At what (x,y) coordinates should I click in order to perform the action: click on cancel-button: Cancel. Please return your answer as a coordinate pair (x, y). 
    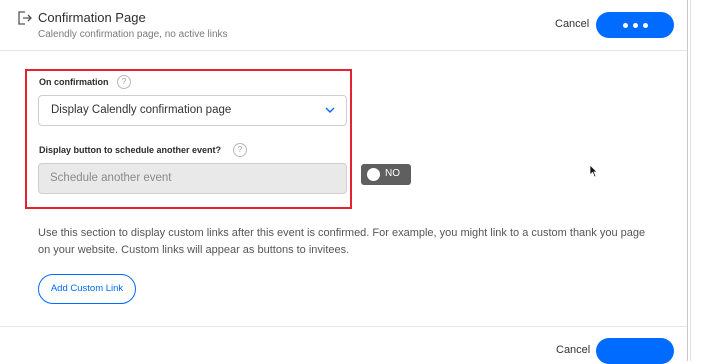
    Looking at the image, I should click on (572, 24).